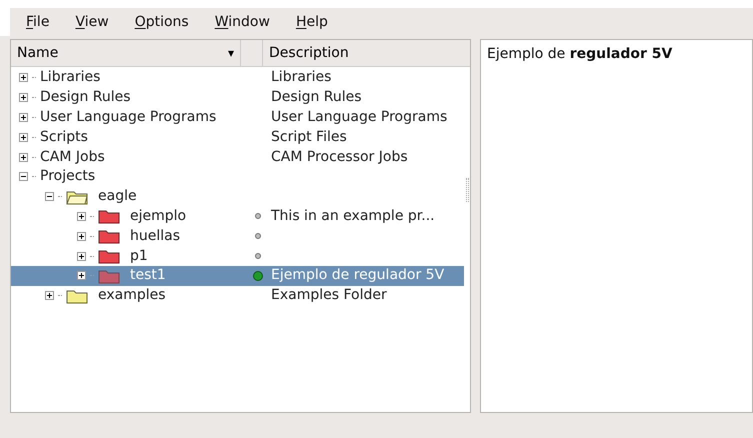 The height and width of the screenshot is (438, 753). I want to click on item-name: test1, so click(148, 276).